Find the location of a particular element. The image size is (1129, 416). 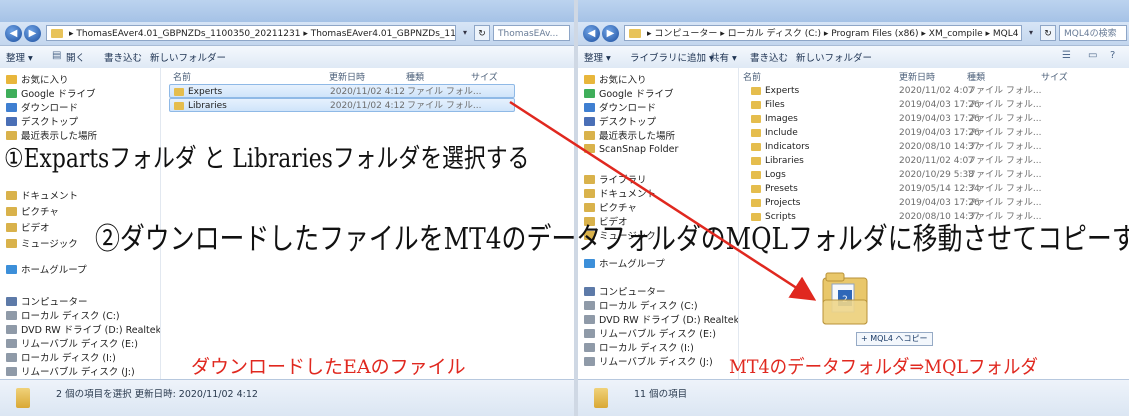

nav-item-label: 最近表示した場所 is located at coordinates (637, 136).